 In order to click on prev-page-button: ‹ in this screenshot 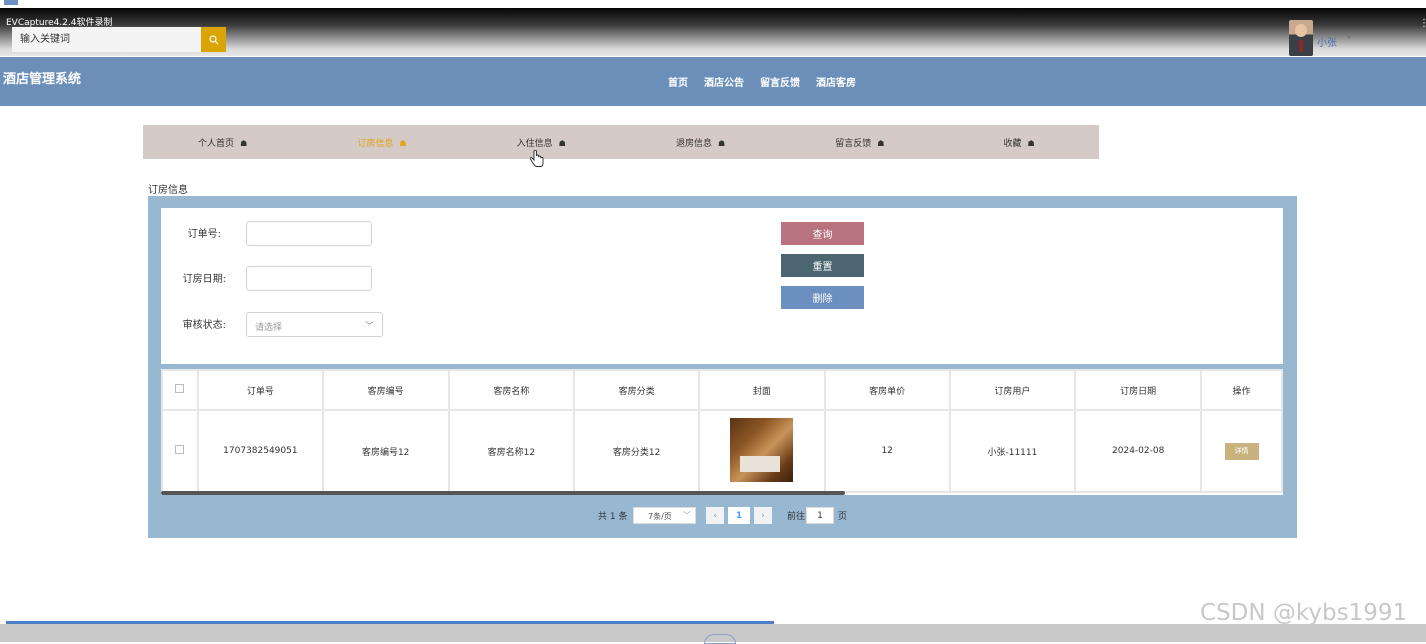, I will do `click(715, 515)`.